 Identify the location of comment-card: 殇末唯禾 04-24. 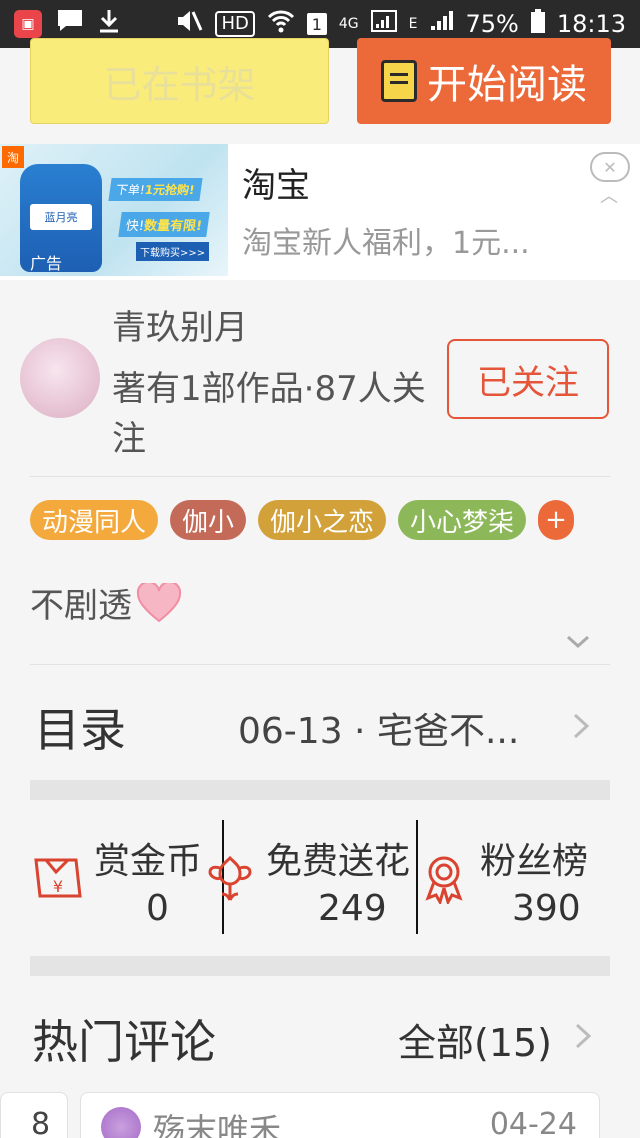
(340, 1115).